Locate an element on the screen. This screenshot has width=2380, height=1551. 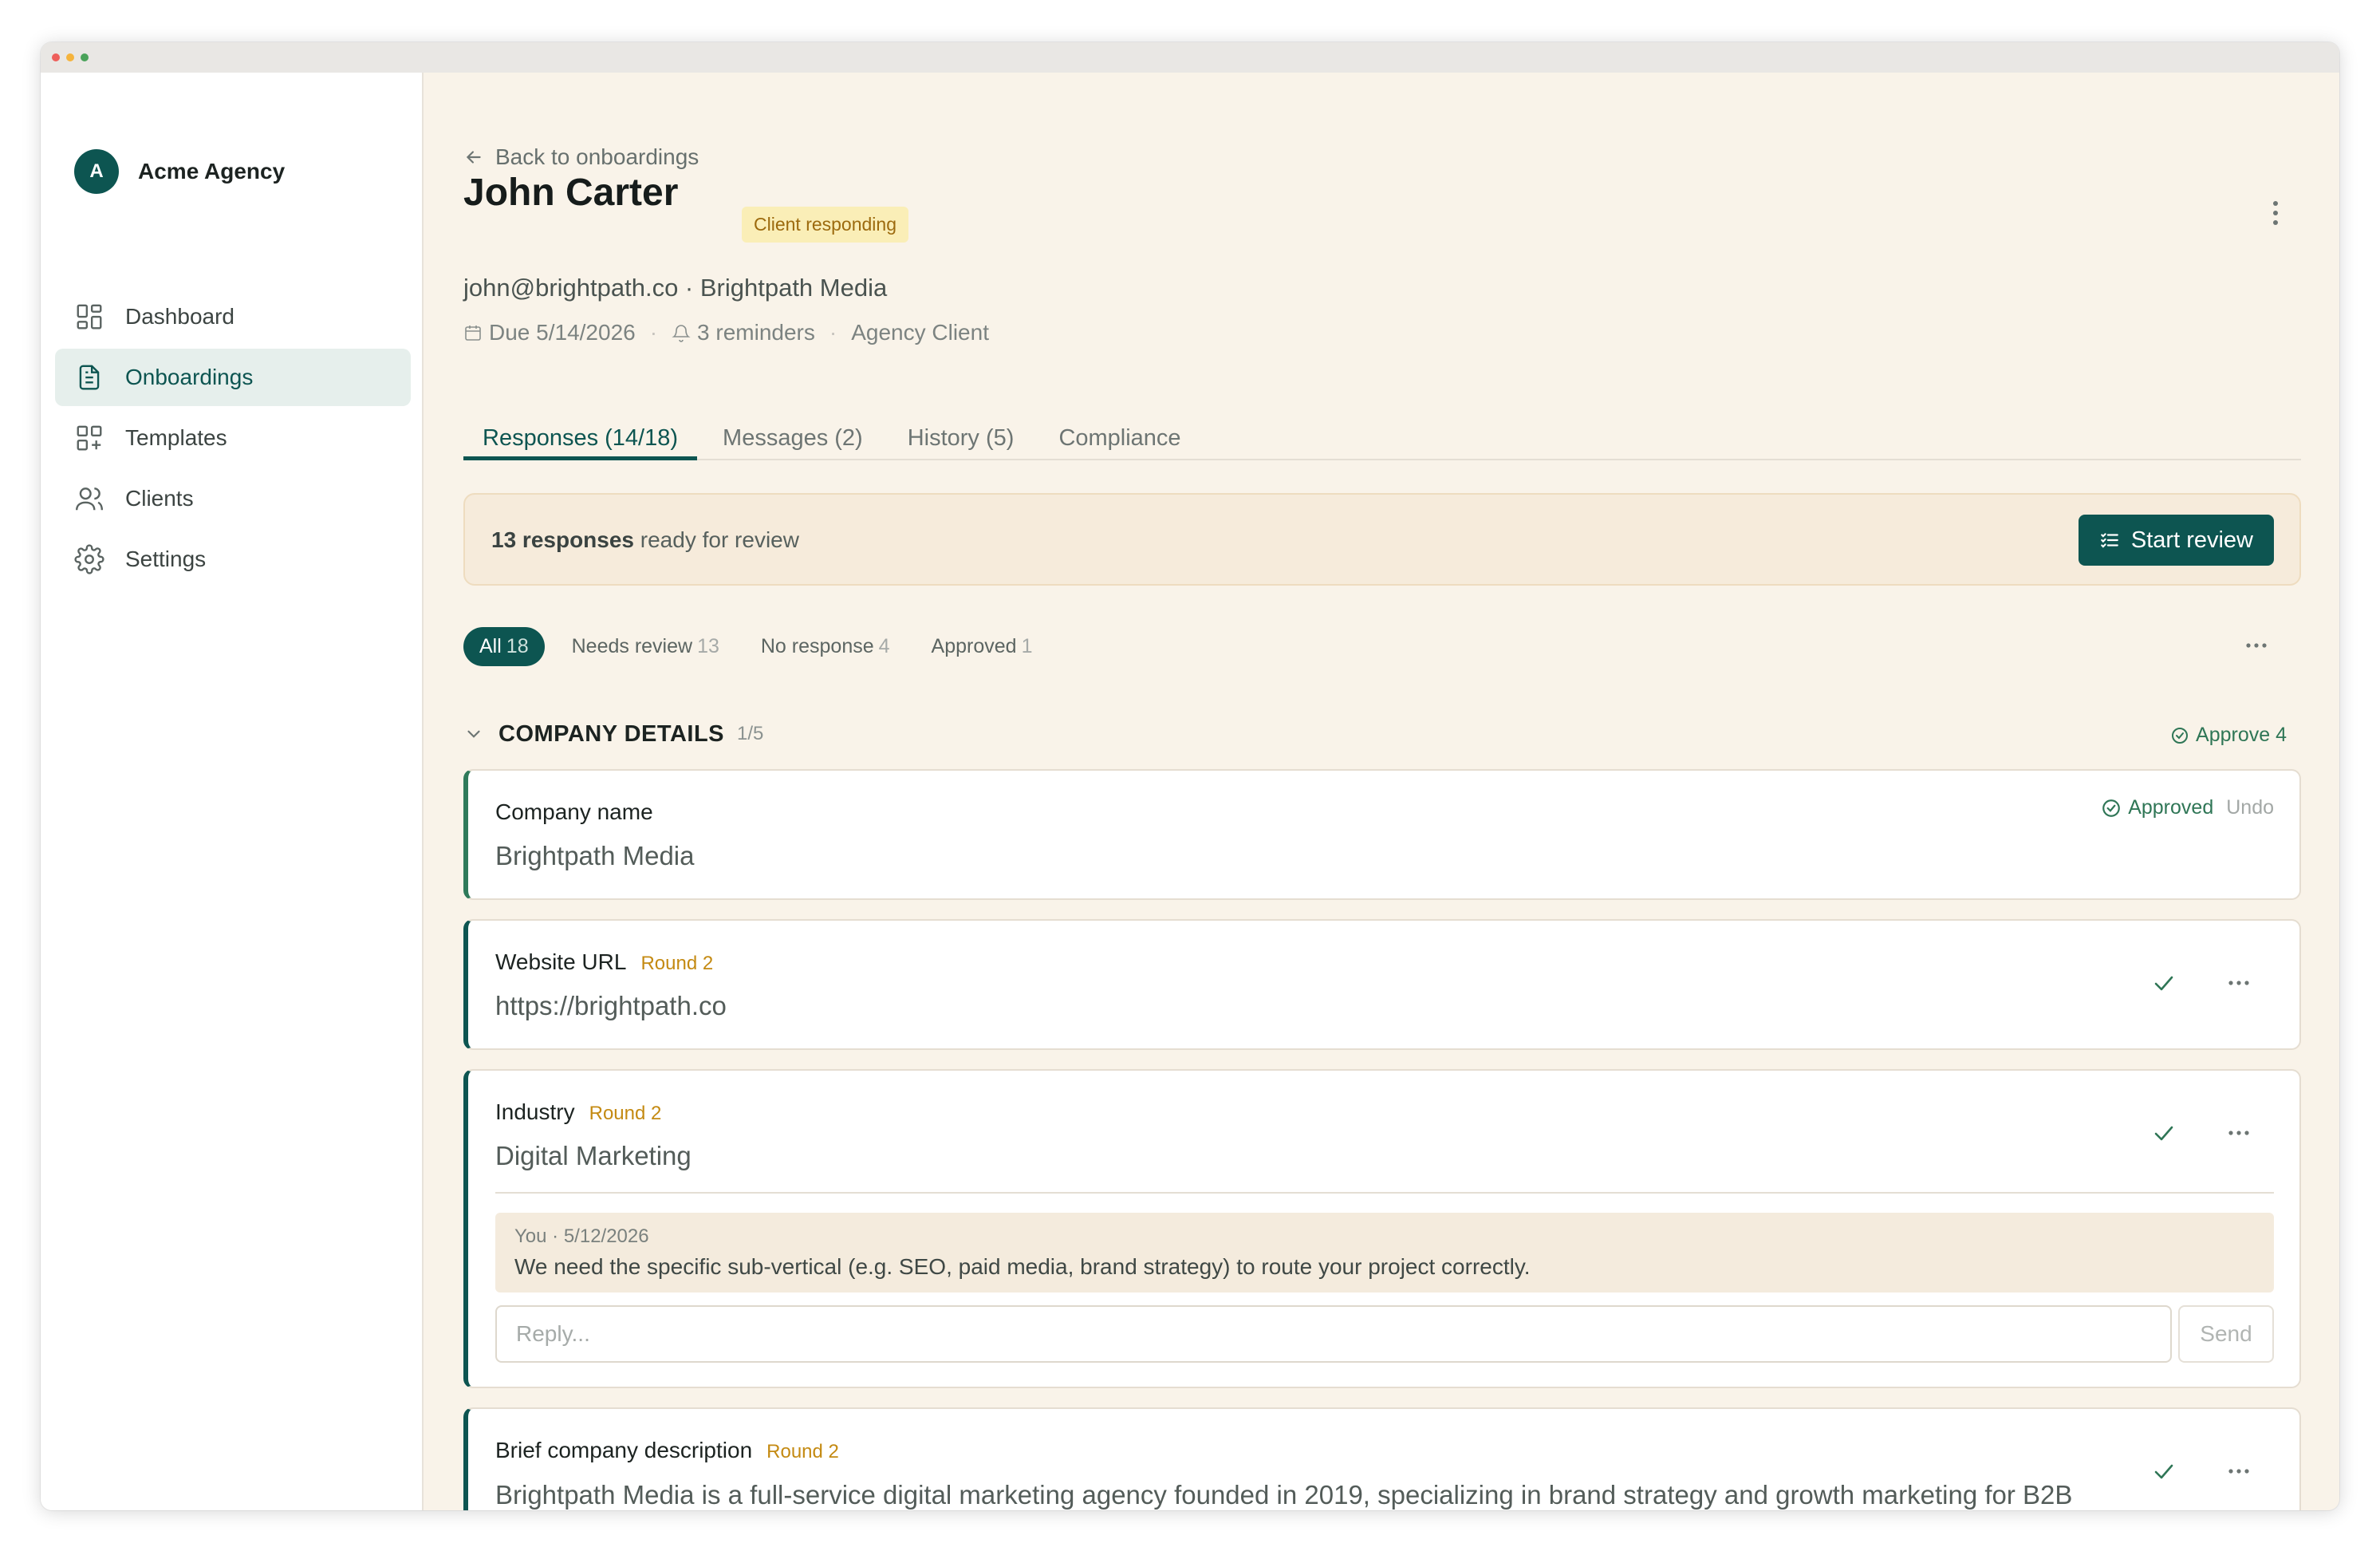
dashboard-icon is located at coordinates (89, 317).